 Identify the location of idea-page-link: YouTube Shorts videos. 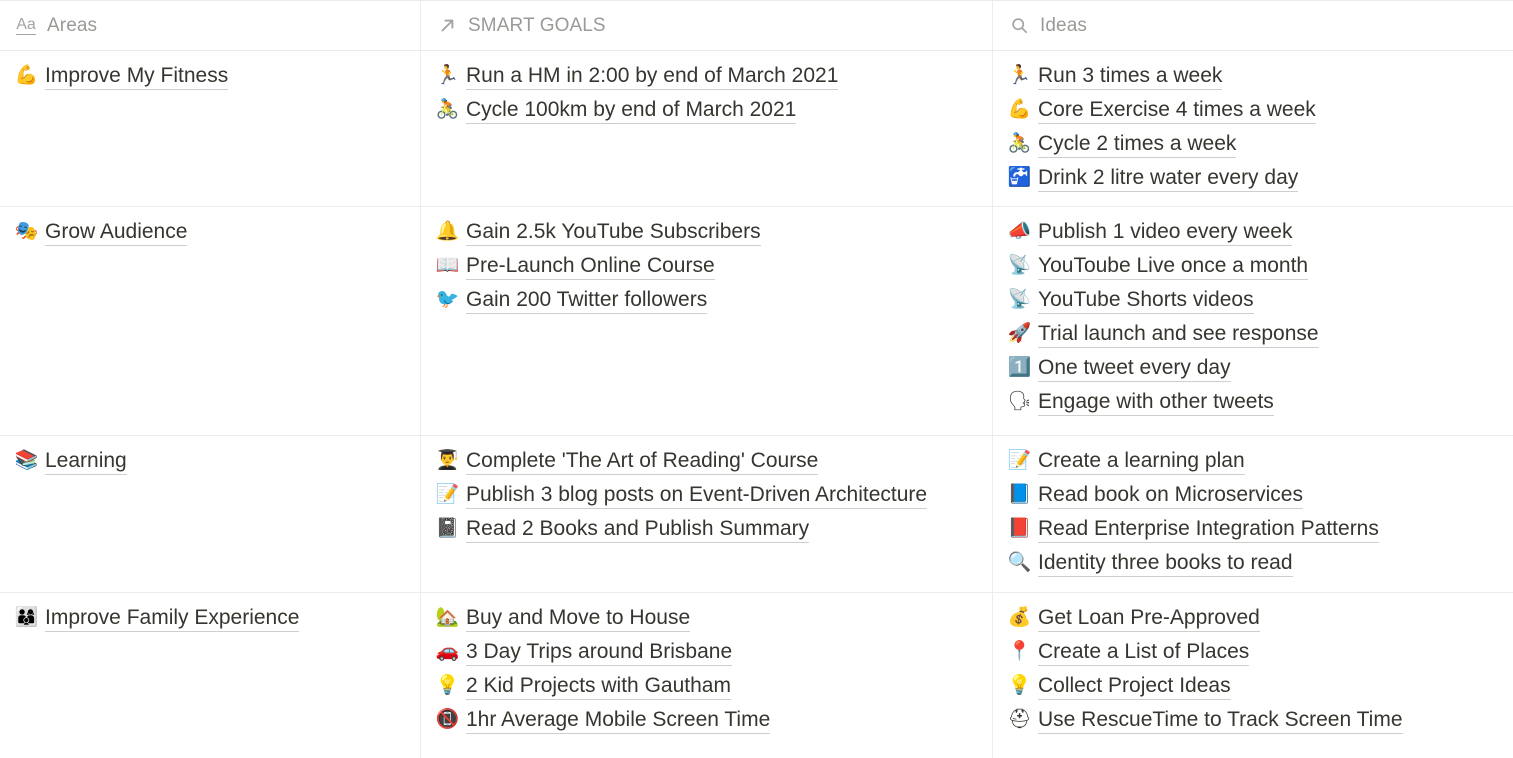
(1146, 300).